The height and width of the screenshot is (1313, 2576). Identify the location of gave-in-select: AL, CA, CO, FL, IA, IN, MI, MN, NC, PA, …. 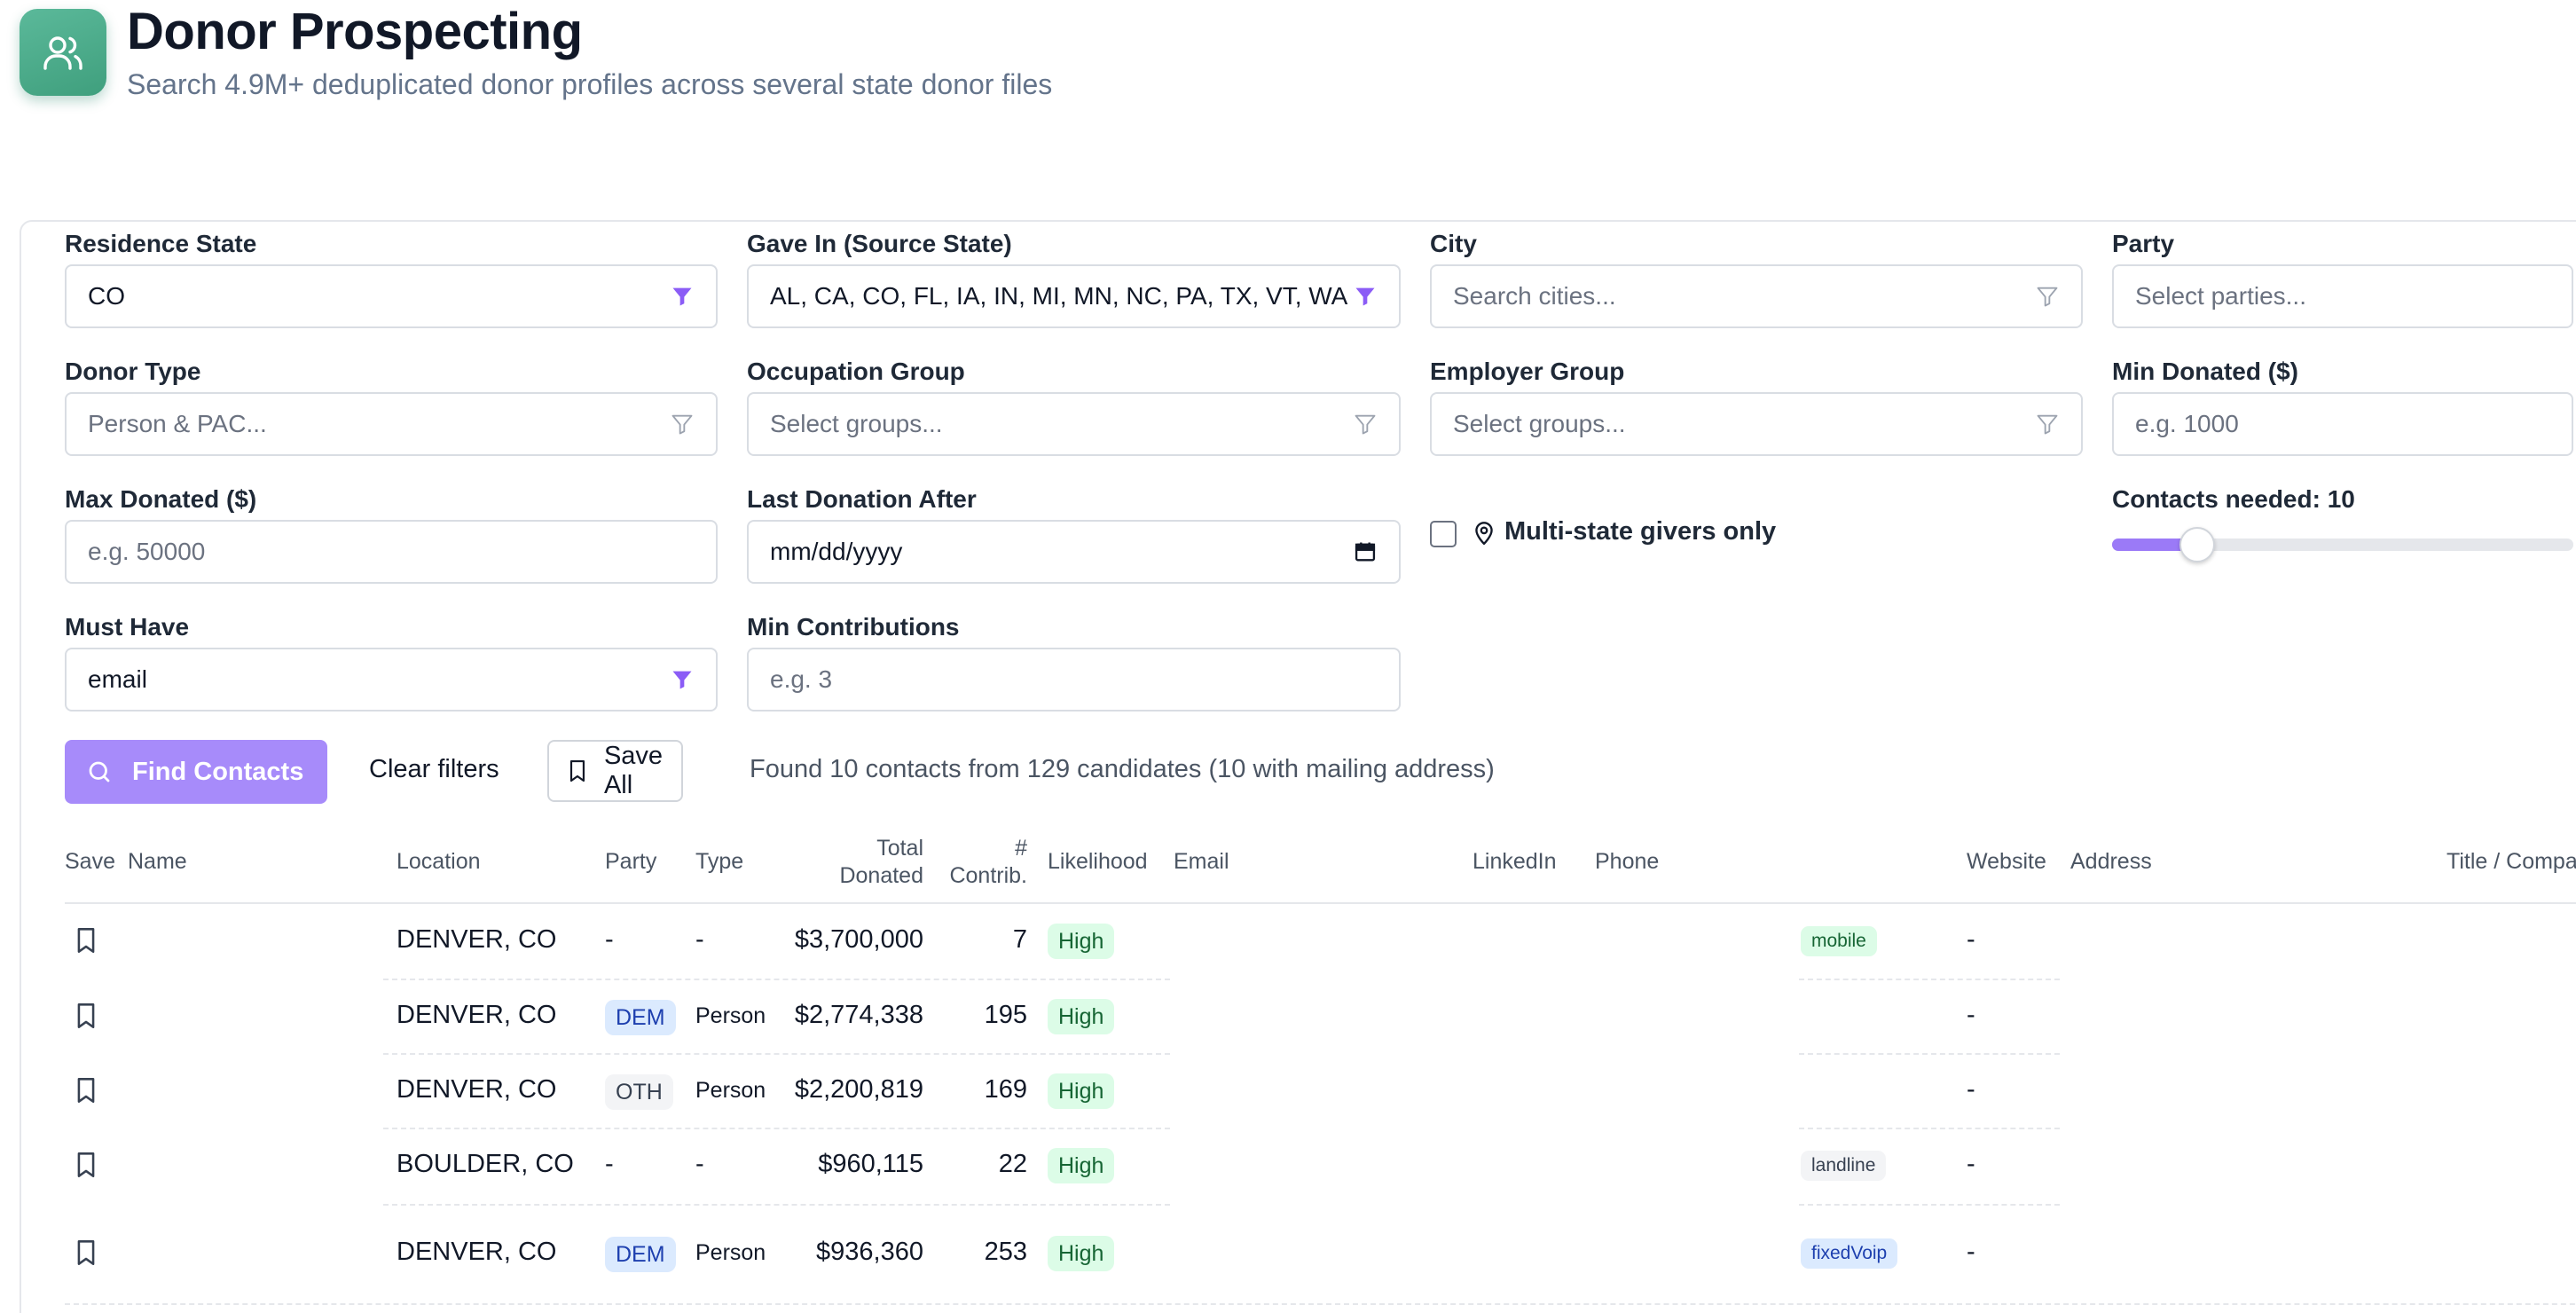
(1074, 296).